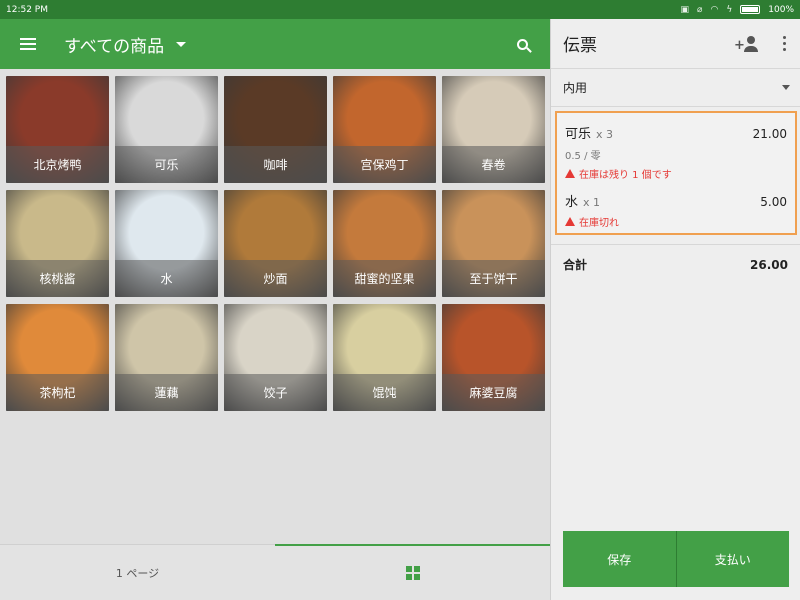  I want to click on charging-icon: ϟ, so click(729, 9).